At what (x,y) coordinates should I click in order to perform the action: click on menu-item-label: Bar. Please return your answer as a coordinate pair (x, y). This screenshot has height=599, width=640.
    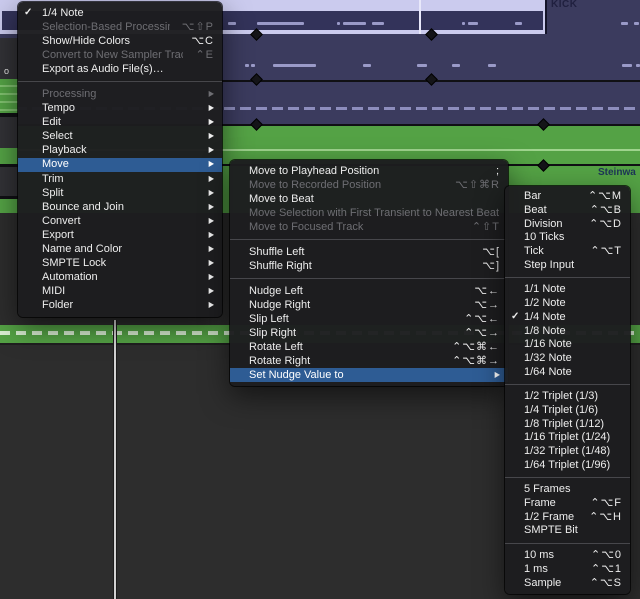
    Looking at the image, I should click on (533, 197).